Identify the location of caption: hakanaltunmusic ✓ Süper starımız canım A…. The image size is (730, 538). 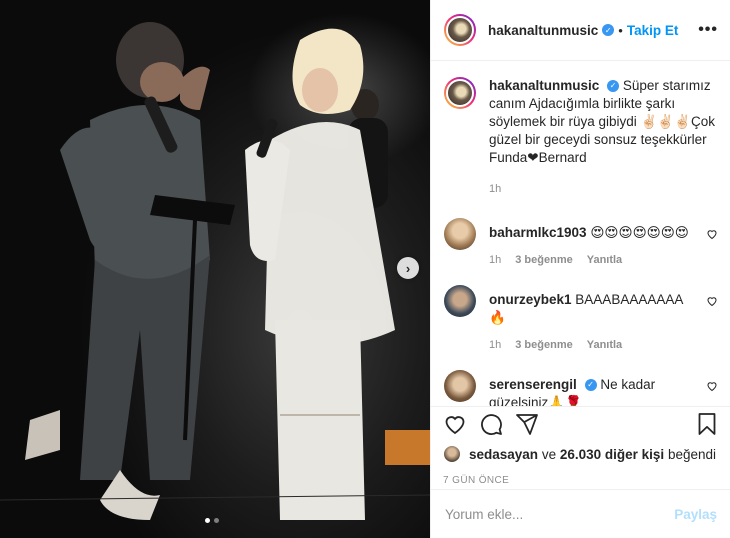
(581, 137).